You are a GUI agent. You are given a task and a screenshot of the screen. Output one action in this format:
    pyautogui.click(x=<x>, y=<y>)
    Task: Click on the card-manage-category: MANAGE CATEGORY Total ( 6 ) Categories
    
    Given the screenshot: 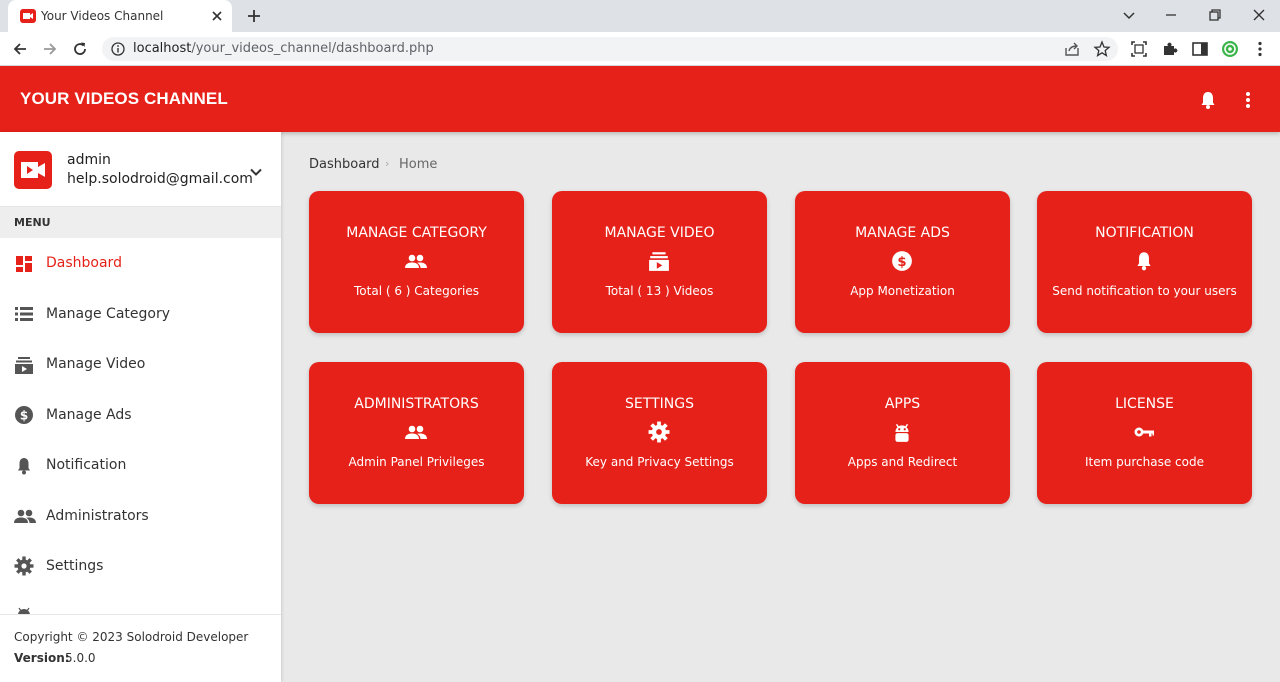 What is the action you would take?
    pyautogui.click(x=416, y=262)
    